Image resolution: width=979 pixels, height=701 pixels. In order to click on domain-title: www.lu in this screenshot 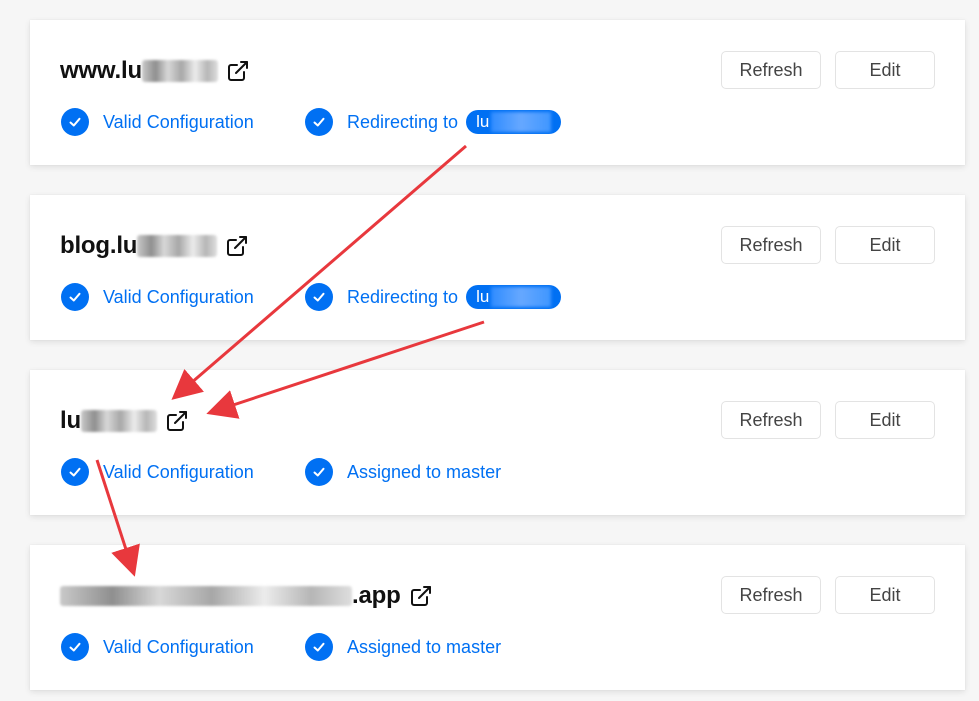, I will do `click(155, 71)`.